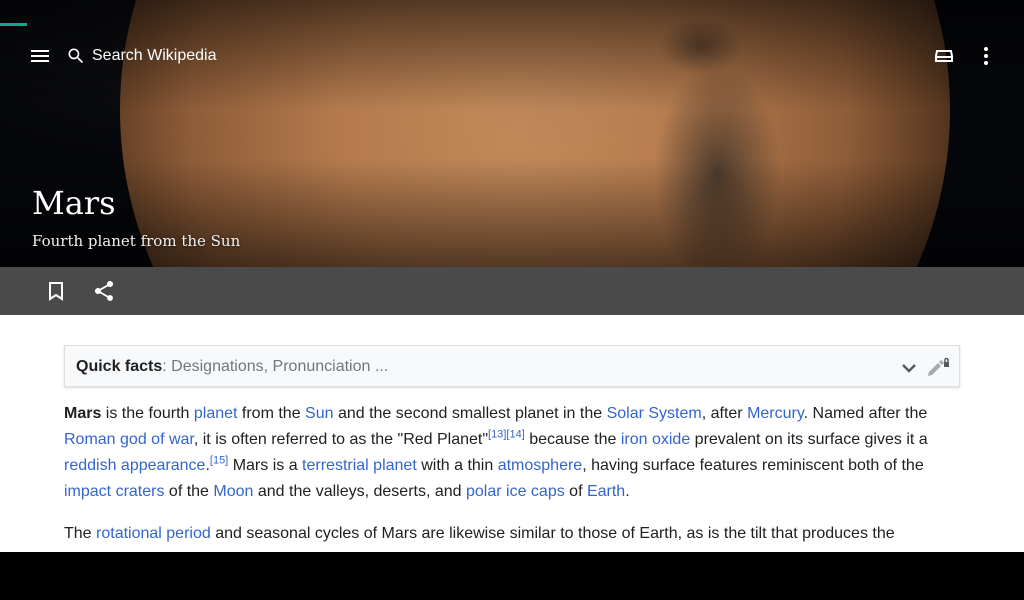  I want to click on link-solar-system: Solar System, so click(654, 413).